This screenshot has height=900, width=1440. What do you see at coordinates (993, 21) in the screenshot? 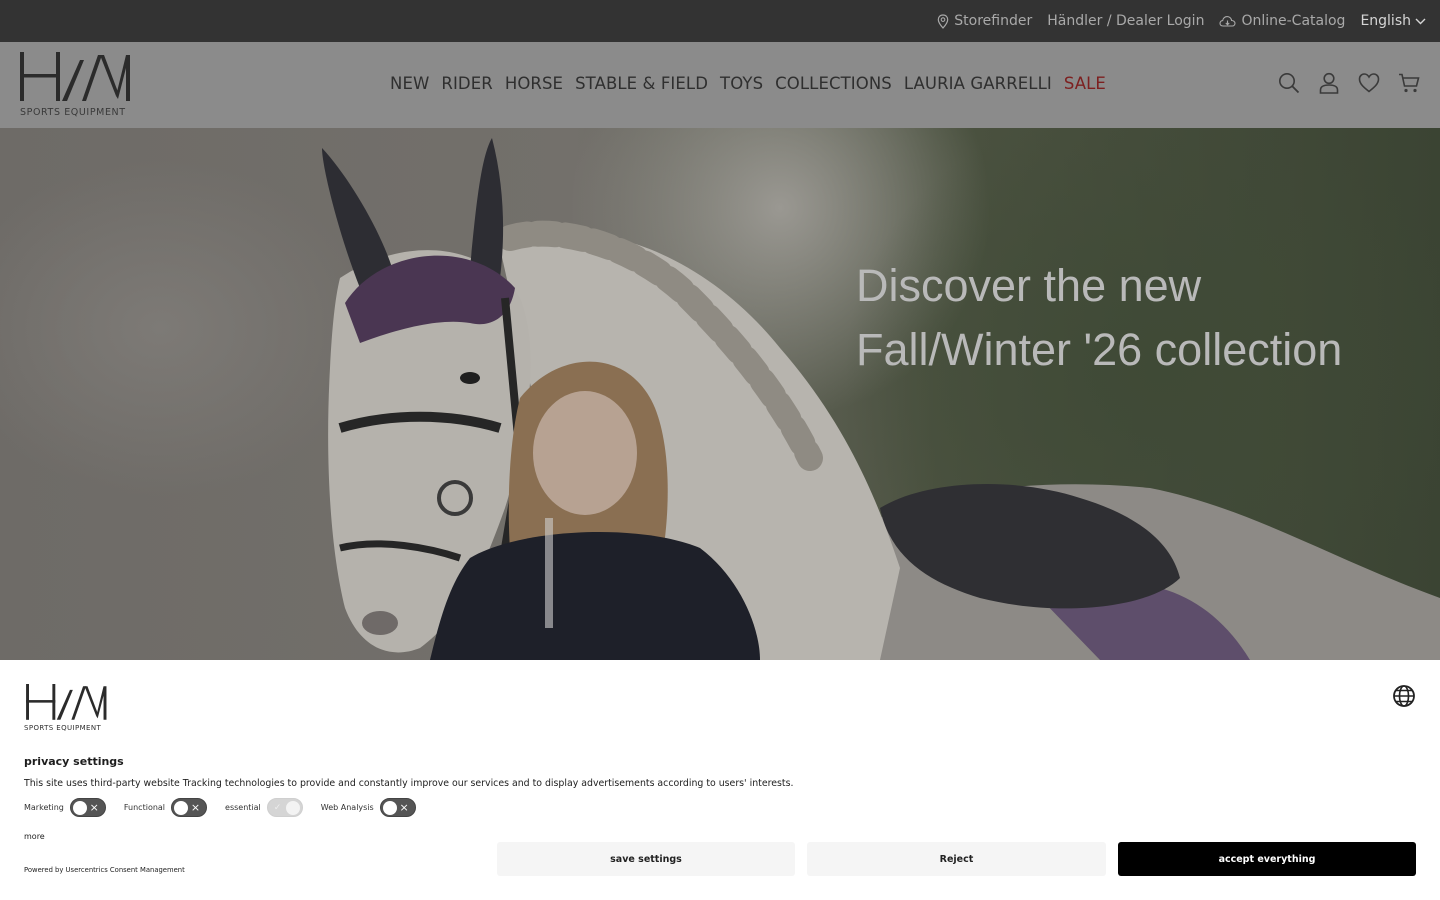
I see `storefinder-label: Storefinder` at bounding box center [993, 21].